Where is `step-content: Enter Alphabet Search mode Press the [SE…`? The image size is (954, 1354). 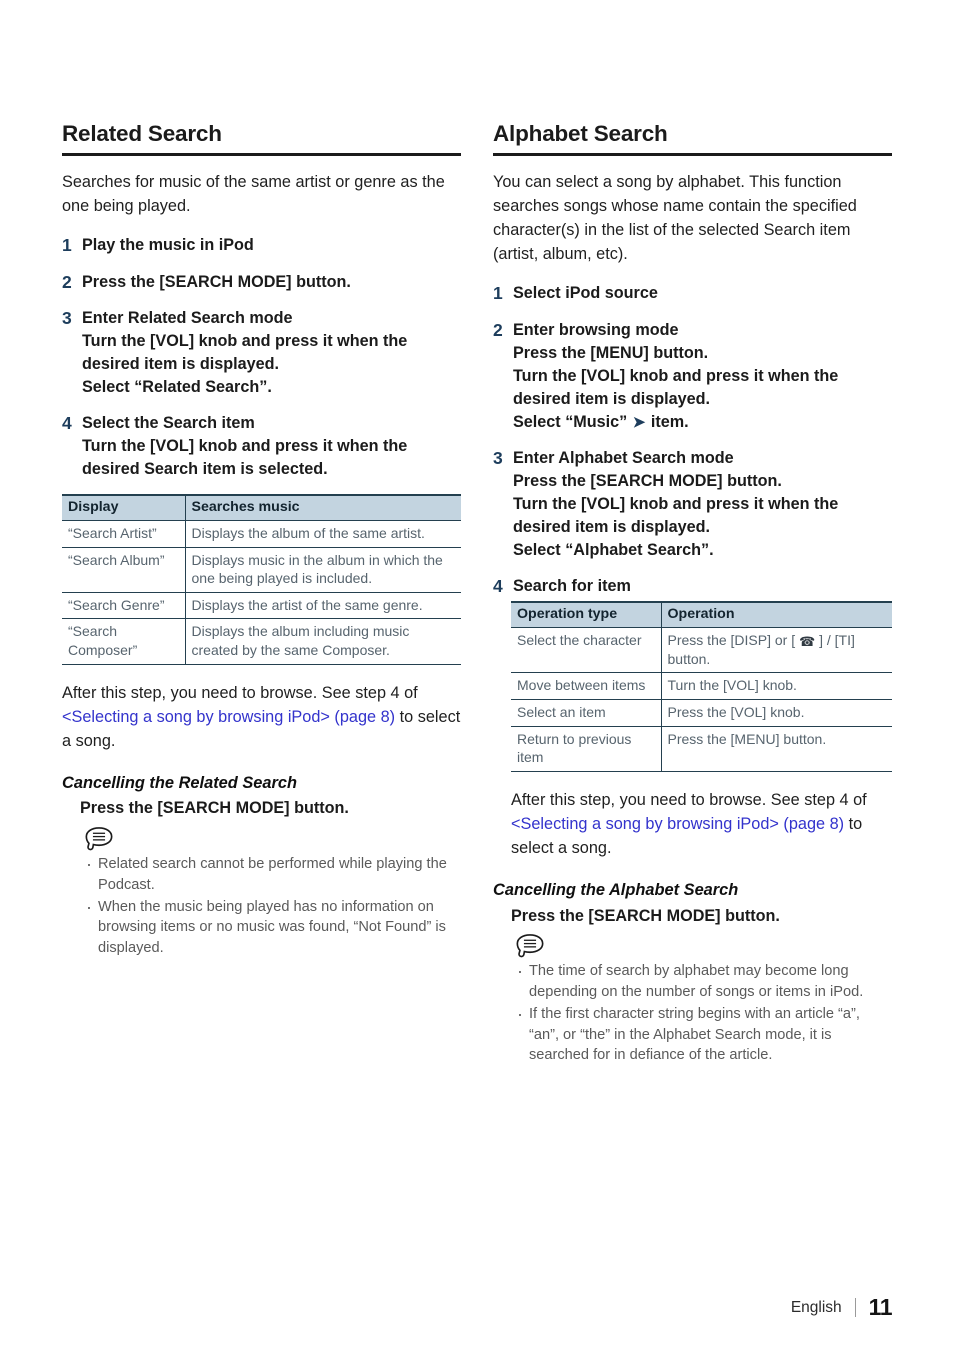 step-content: Enter Alphabet Search mode Press the [SE… is located at coordinates (702, 504).